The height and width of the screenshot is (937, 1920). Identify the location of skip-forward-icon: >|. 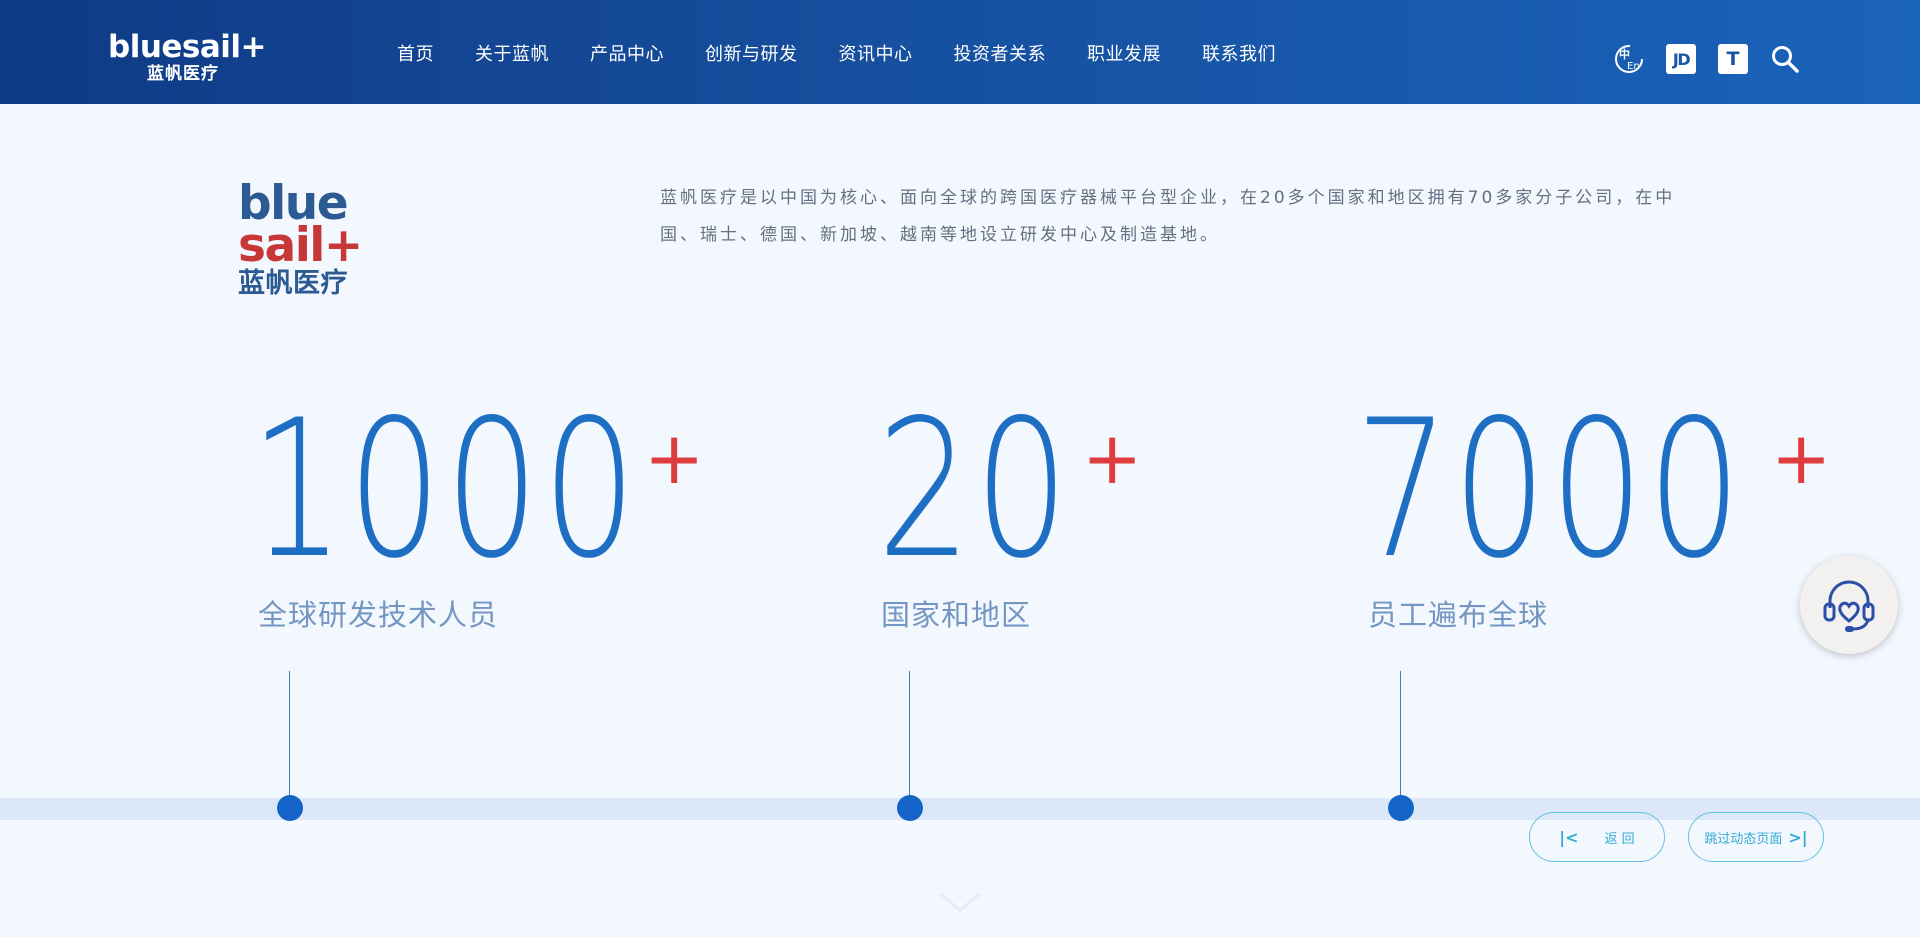
(1798, 837).